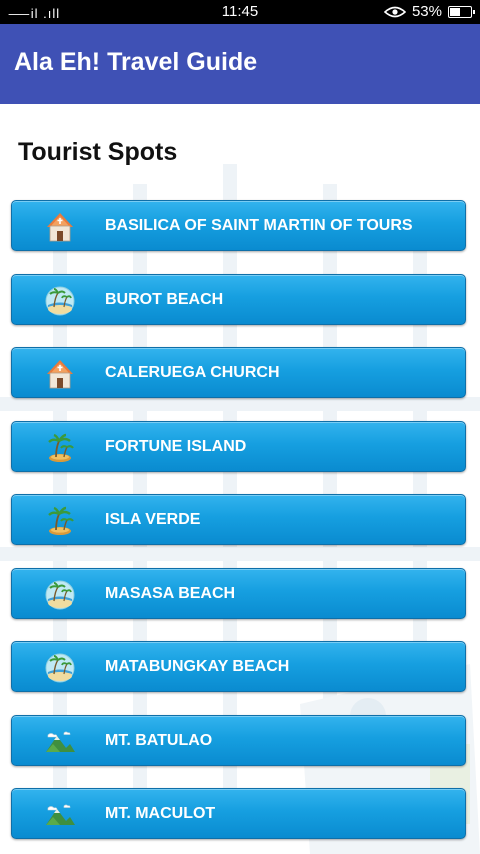 The image size is (480, 854). What do you see at coordinates (170, 593) in the screenshot?
I see `spot-button-label: MASASA BEACH` at bounding box center [170, 593].